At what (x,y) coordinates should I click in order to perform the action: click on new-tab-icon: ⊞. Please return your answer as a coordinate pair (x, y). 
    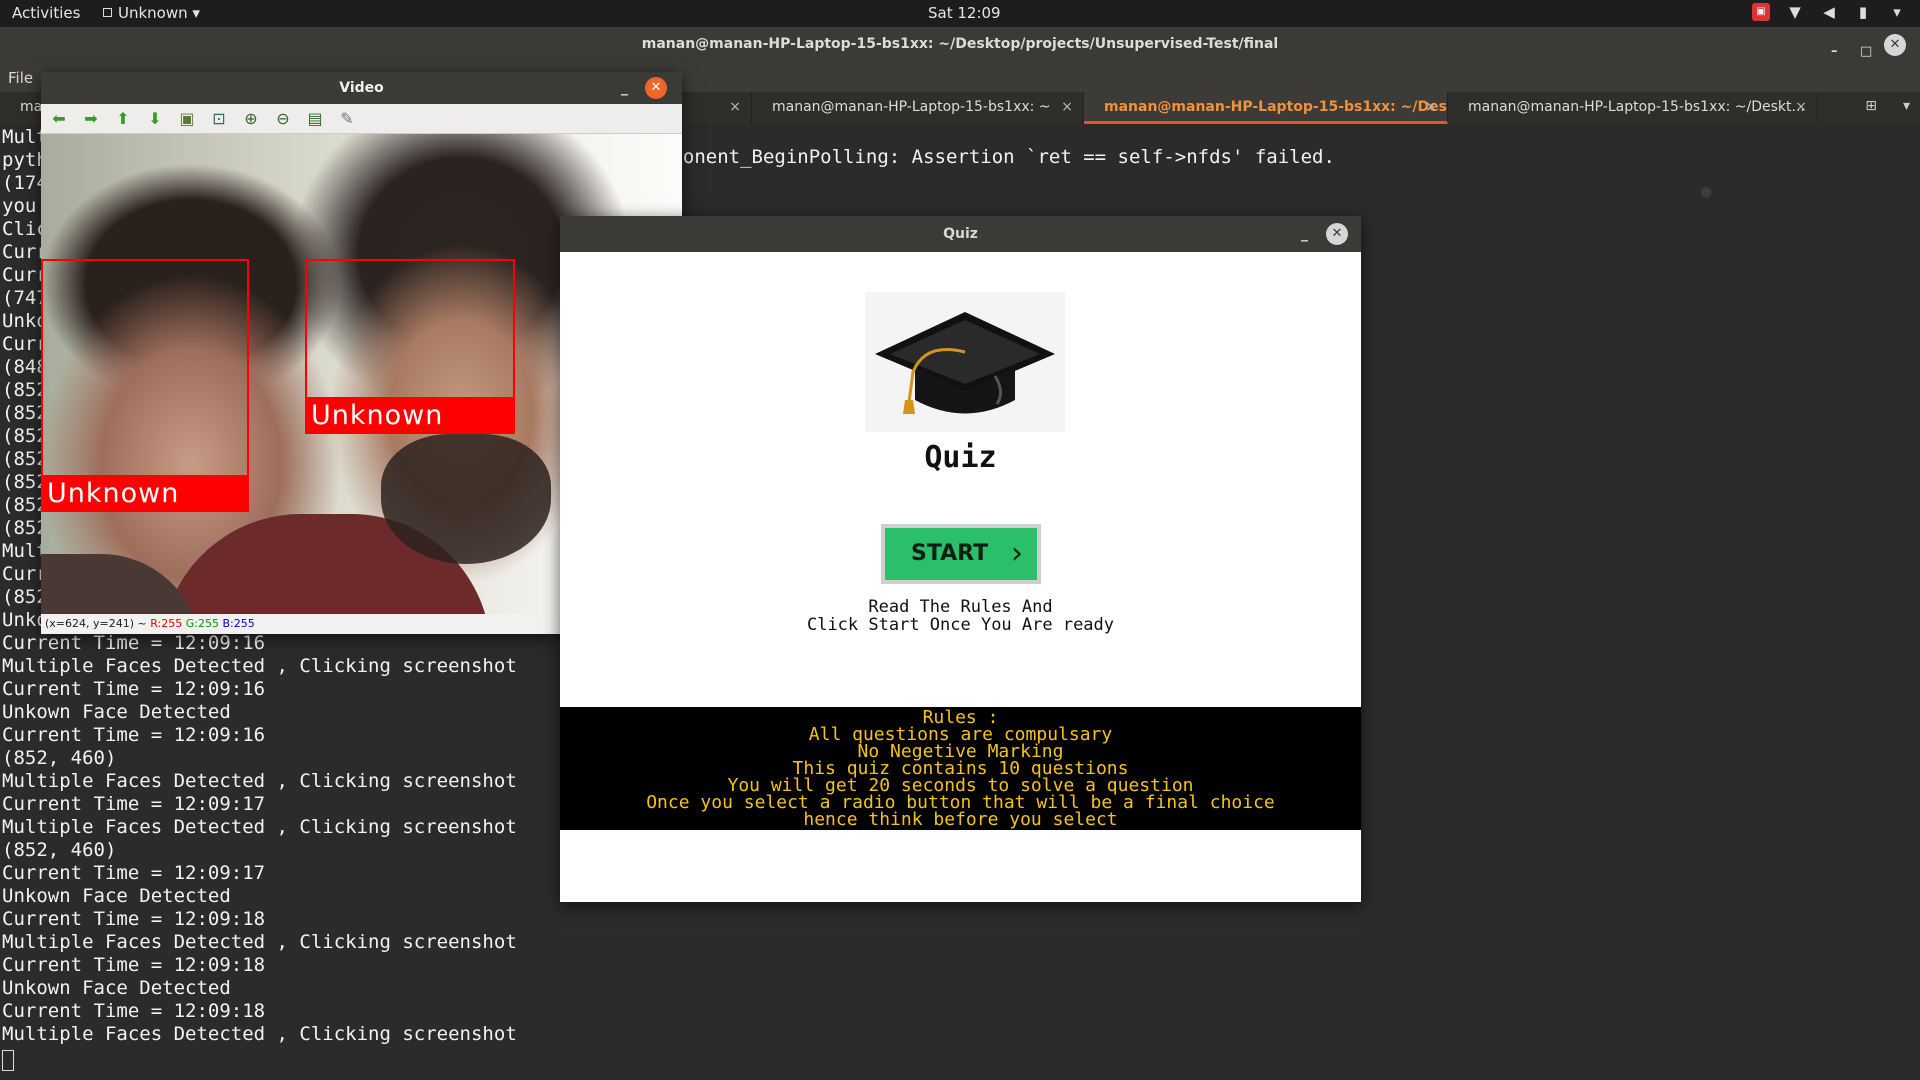
    Looking at the image, I should click on (1871, 106).